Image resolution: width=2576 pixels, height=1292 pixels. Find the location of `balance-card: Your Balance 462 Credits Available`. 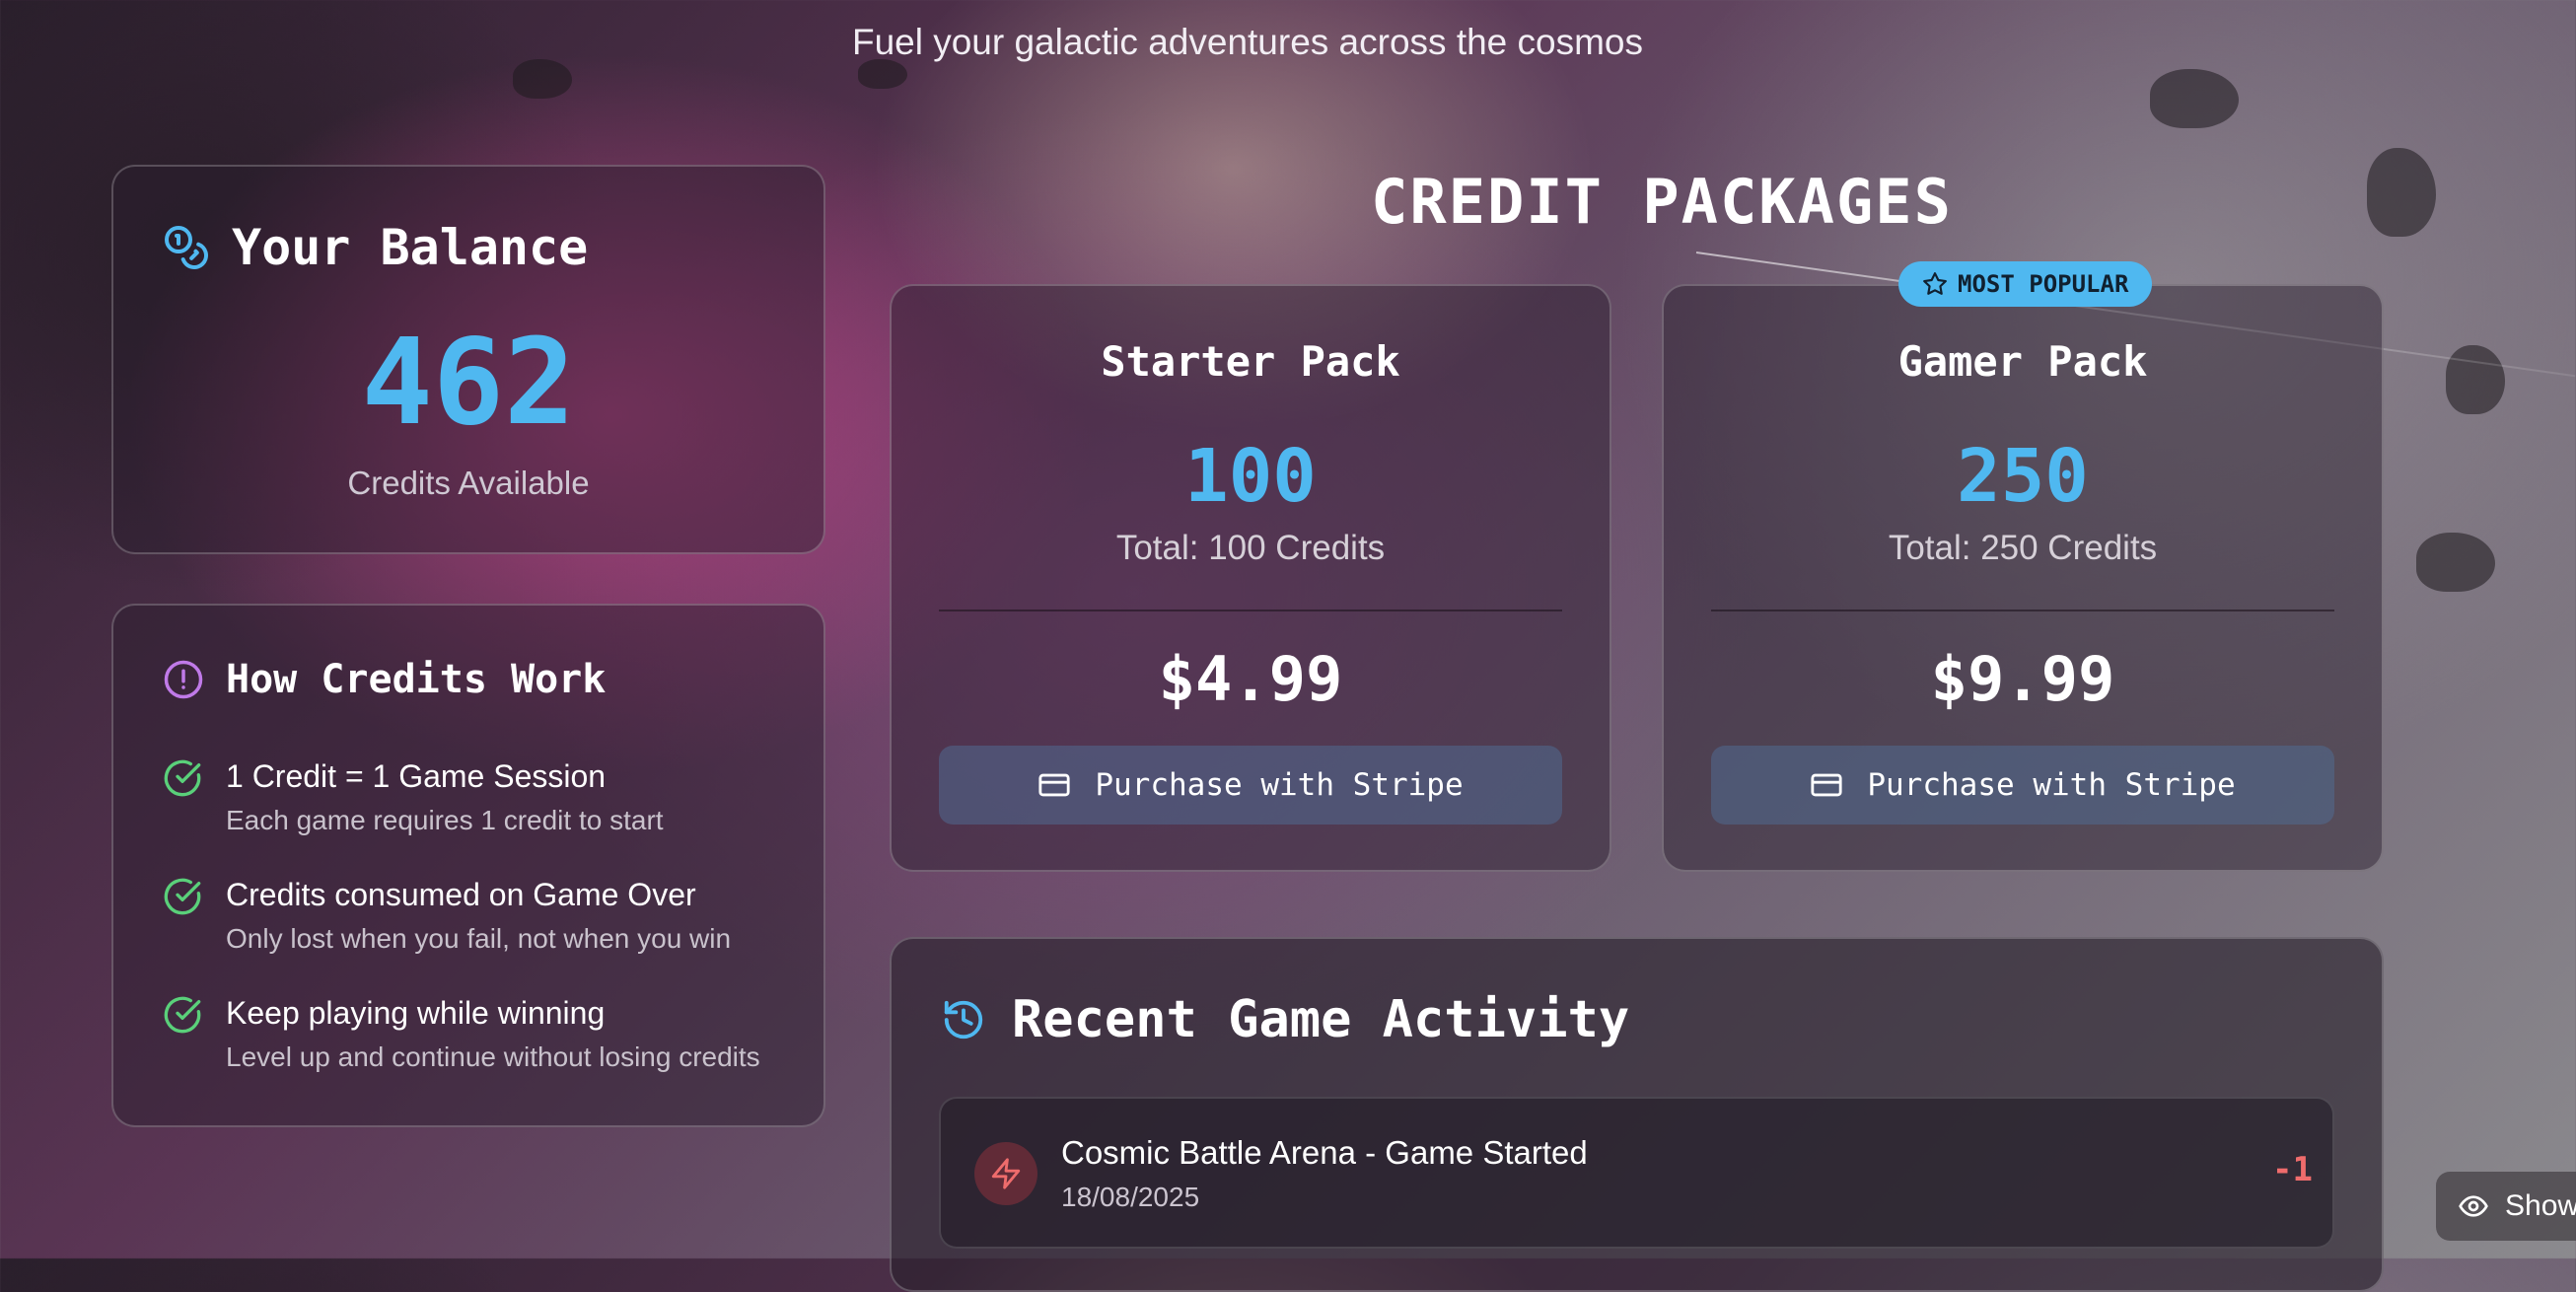

balance-card: Your Balance 462 Credits Available is located at coordinates (468, 359).